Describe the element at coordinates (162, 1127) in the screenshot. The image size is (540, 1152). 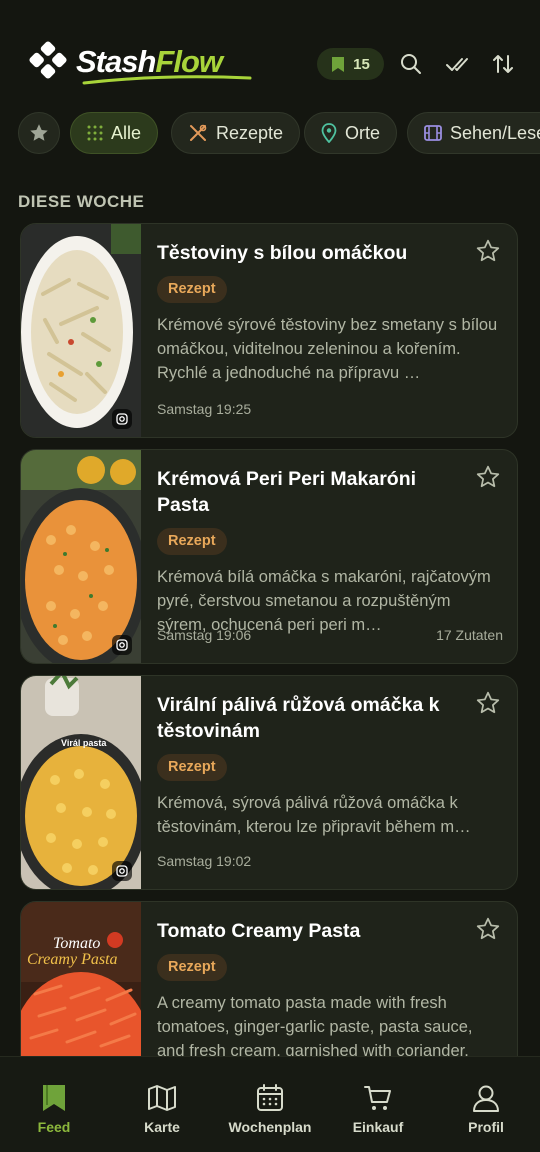
I see `nav-map-label: Karte` at that location.